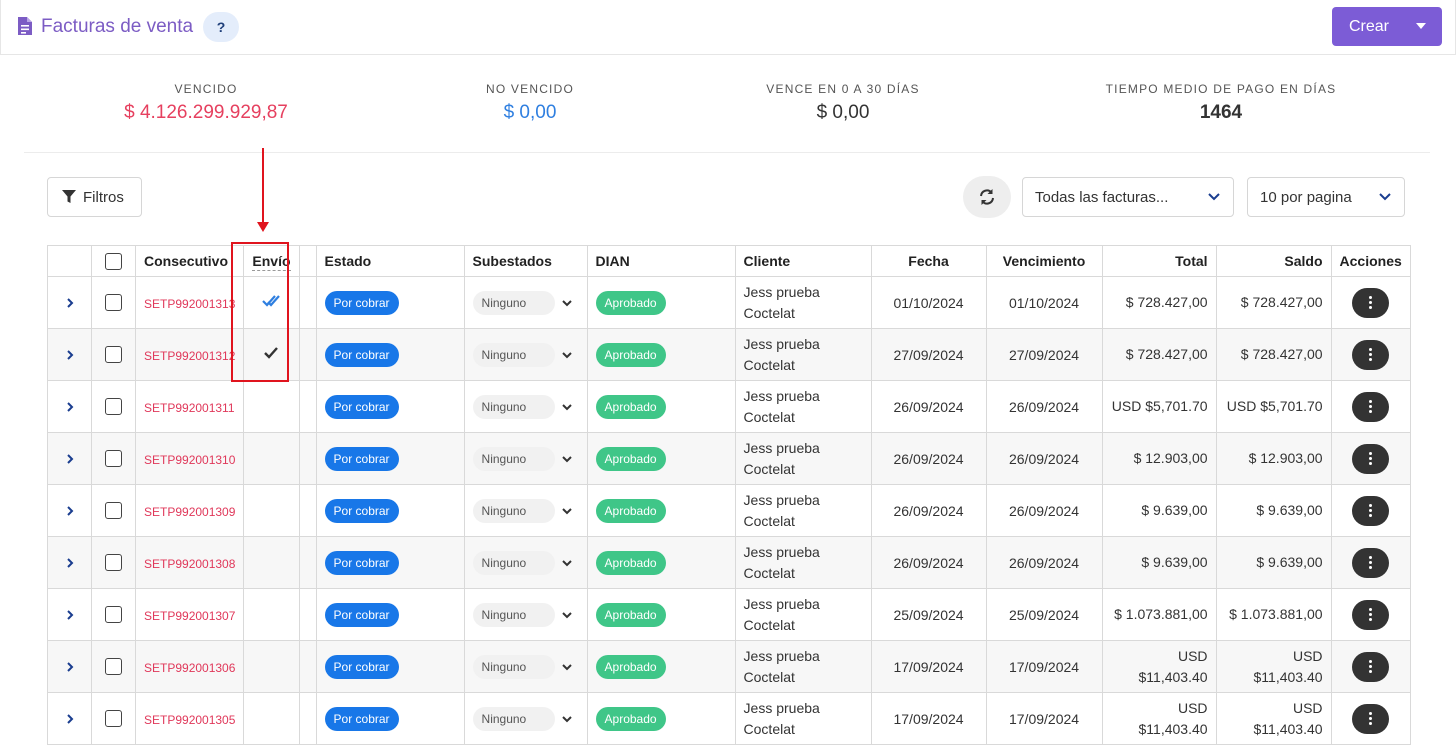 The image size is (1456, 745). I want to click on column-header-cliente: Cliente, so click(803, 261).